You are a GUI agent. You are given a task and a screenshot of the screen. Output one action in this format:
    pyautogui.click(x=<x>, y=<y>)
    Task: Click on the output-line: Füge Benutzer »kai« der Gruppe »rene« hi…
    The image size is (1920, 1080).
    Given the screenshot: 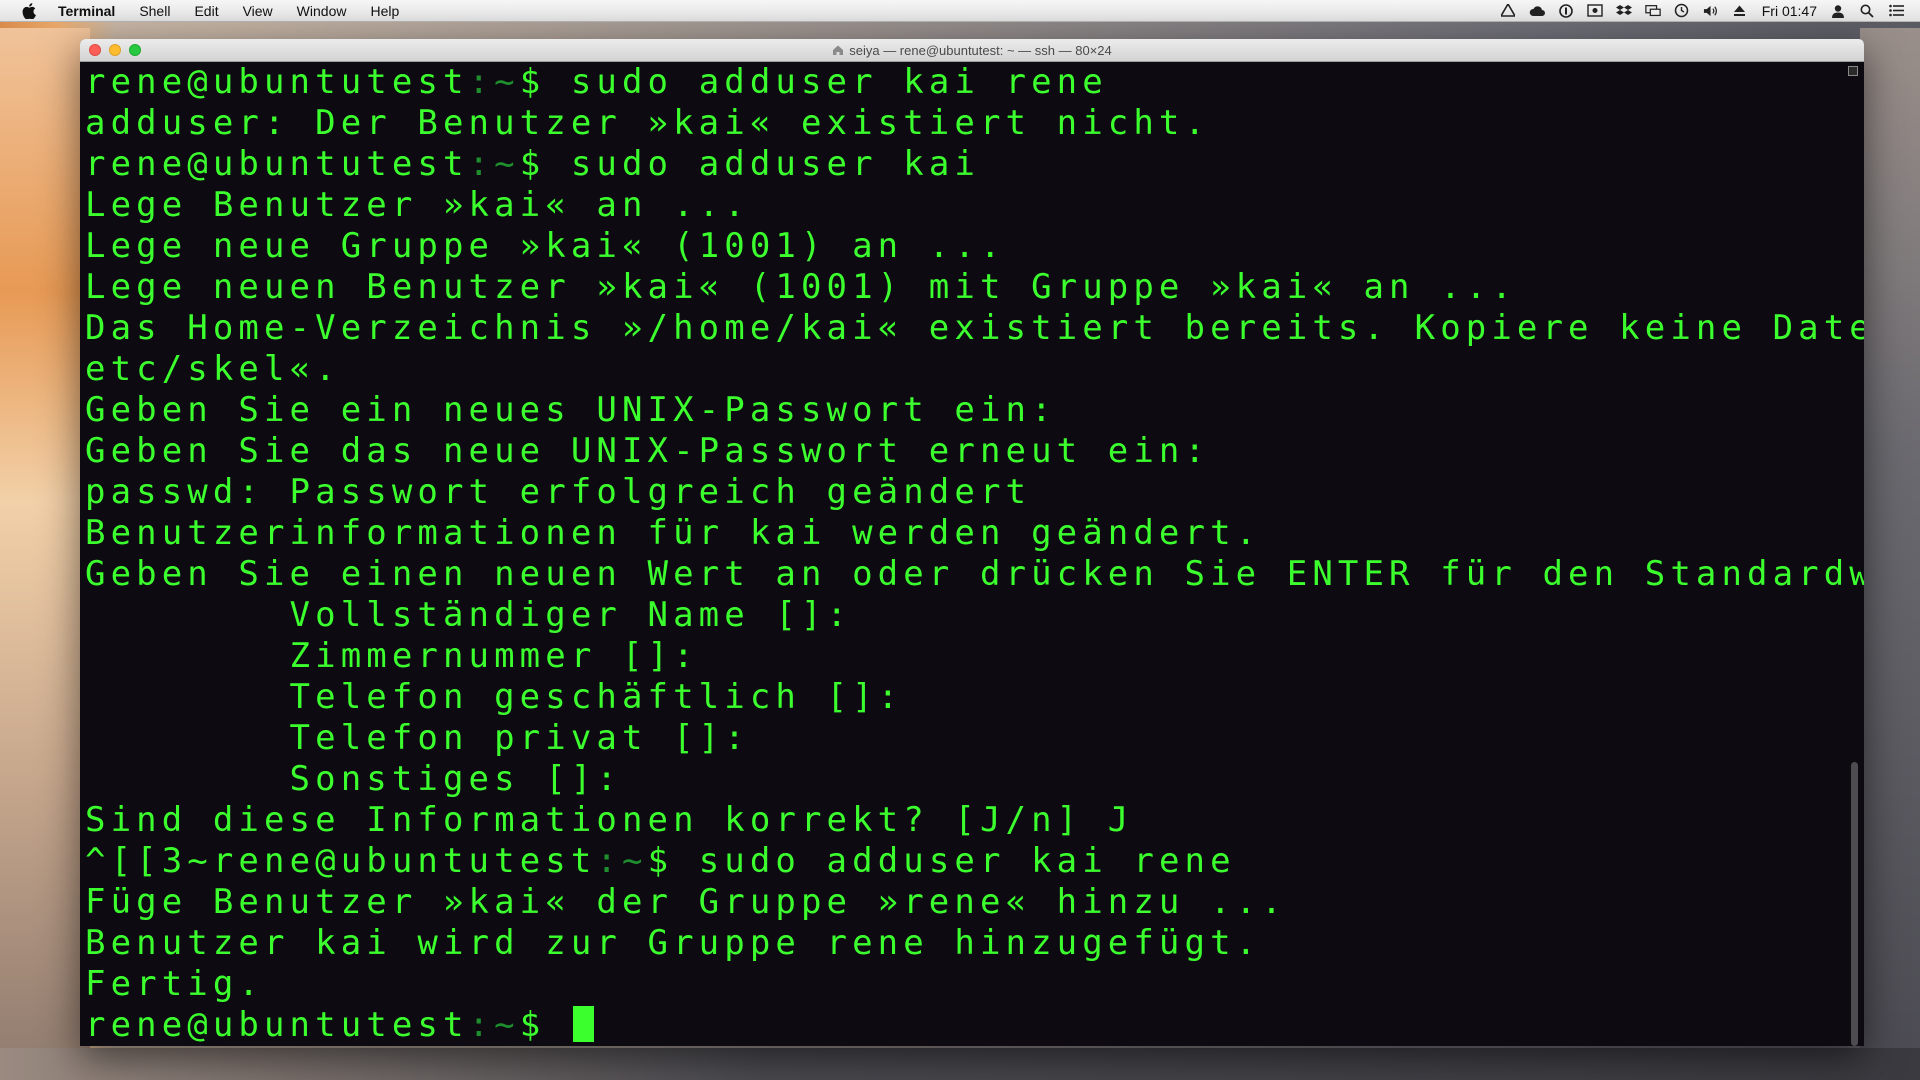 What is the action you would take?
    pyautogui.click(x=966, y=902)
    